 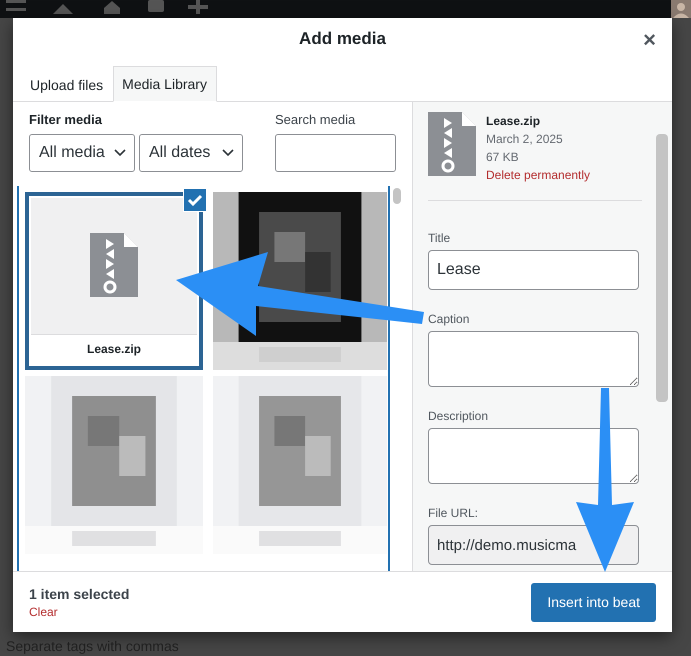 I want to click on file-size: 67 KB, so click(x=503, y=157).